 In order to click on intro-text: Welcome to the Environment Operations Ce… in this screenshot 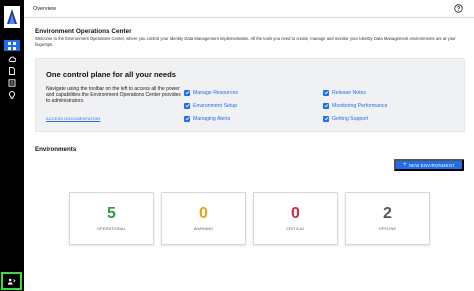, I will do `click(245, 41)`.